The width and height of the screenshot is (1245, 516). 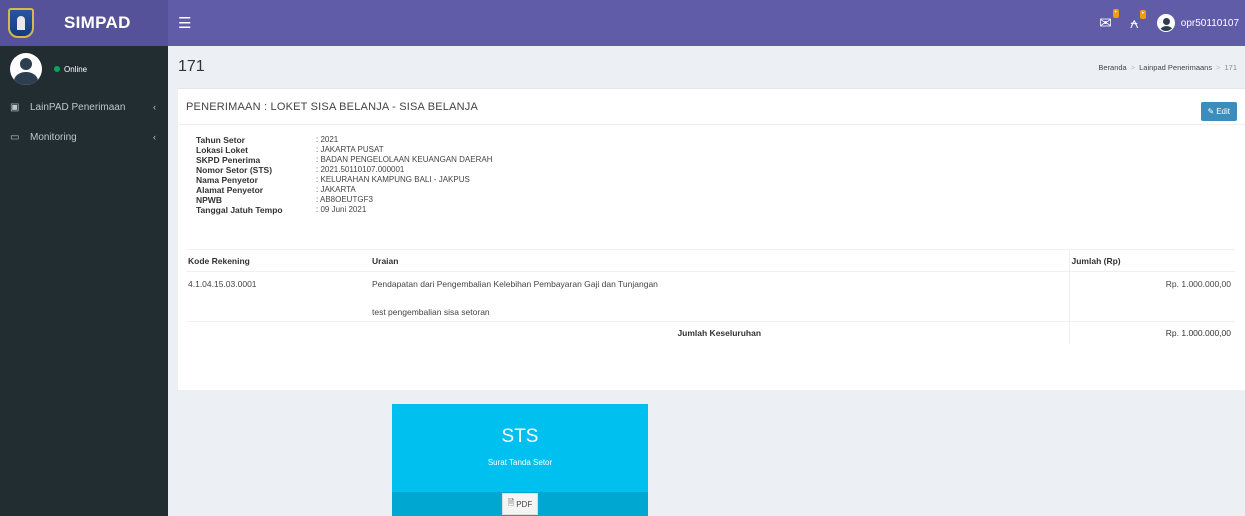 What do you see at coordinates (706, 23) in the screenshot?
I see `navbar: ☰ ✉ • ⍲ • opr50110107` at bounding box center [706, 23].